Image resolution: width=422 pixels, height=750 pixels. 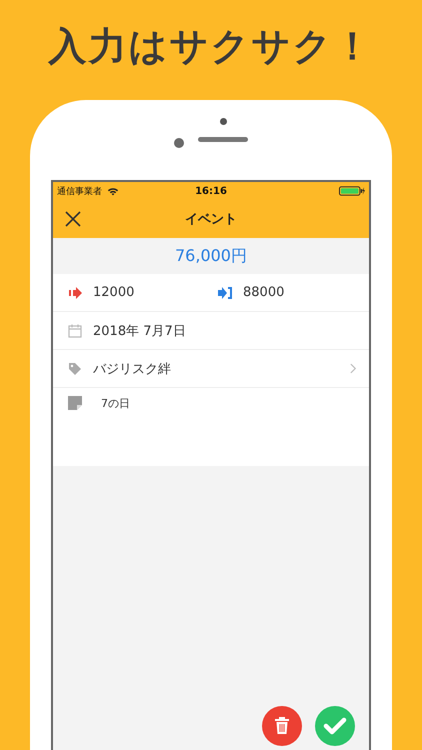 What do you see at coordinates (282, 726) in the screenshot?
I see `trash-icon` at bounding box center [282, 726].